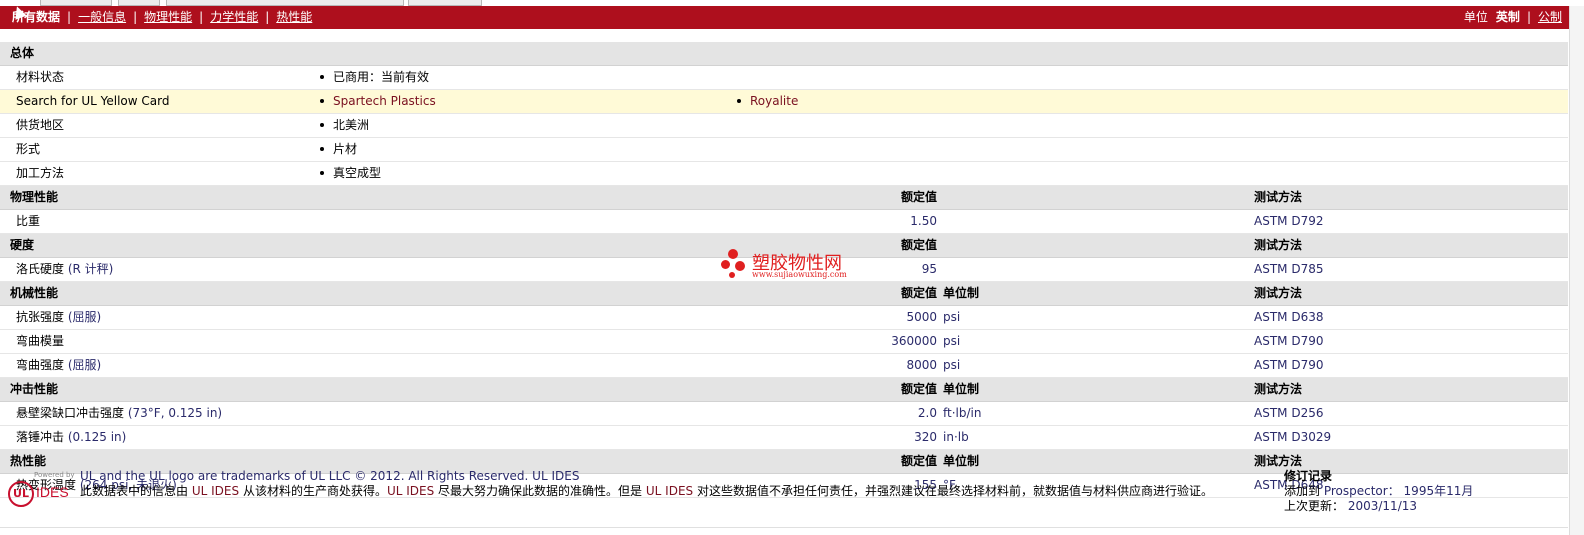 This screenshot has height=535, width=1584. I want to click on revision-updated: 上次更新： 2003/11/13, so click(1378, 506).